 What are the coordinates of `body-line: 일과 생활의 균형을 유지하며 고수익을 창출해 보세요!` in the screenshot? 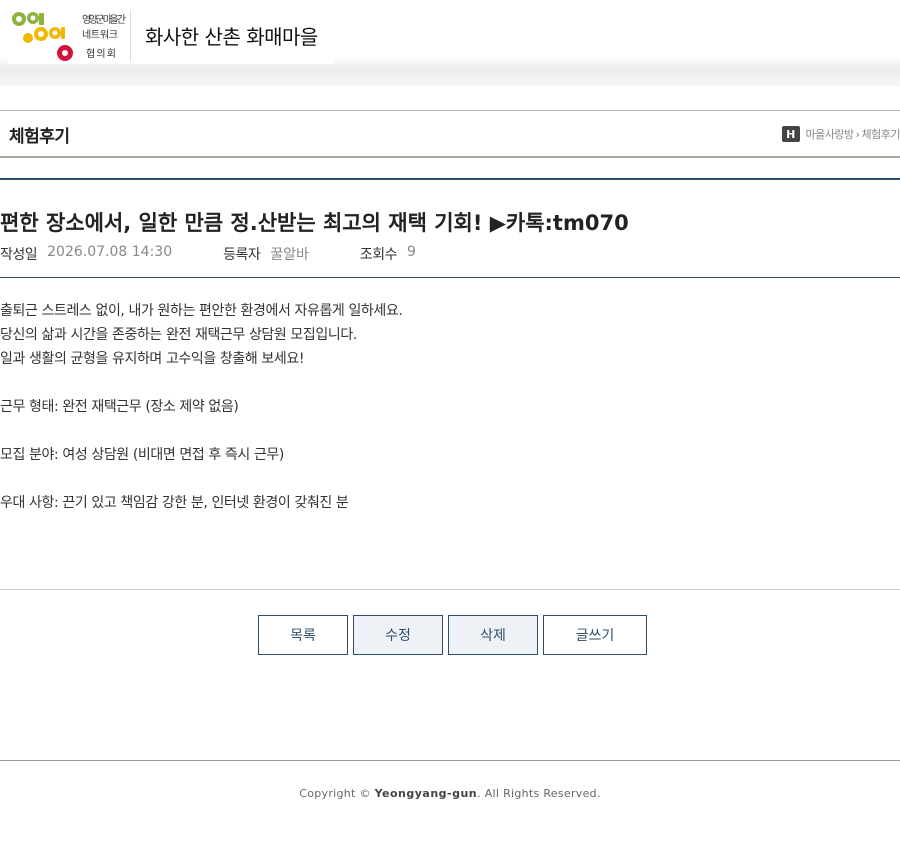 It's located at (152, 359).